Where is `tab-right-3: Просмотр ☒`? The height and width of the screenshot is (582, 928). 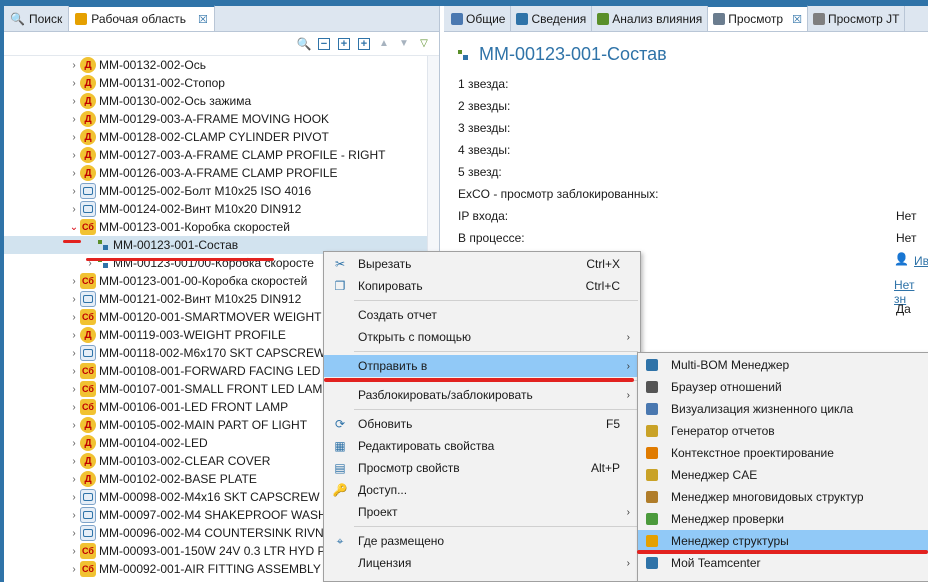 tab-right-3: Просмотр ☒ is located at coordinates (758, 18).